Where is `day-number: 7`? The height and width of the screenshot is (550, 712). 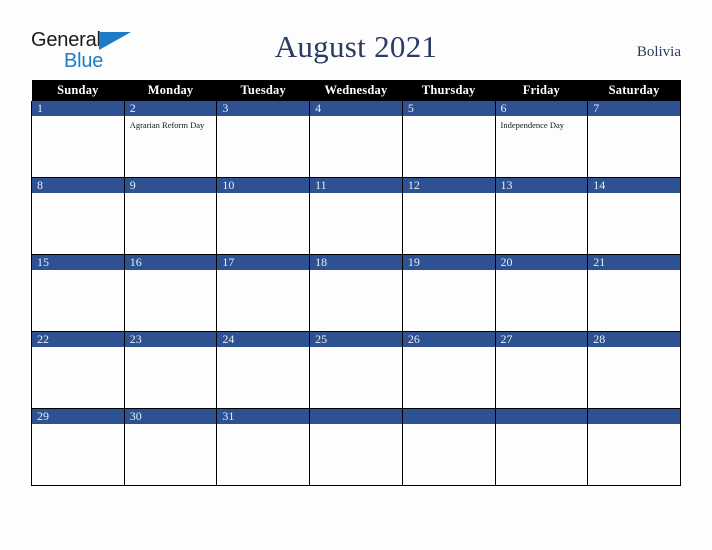
day-number: 7 is located at coordinates (634, 108).